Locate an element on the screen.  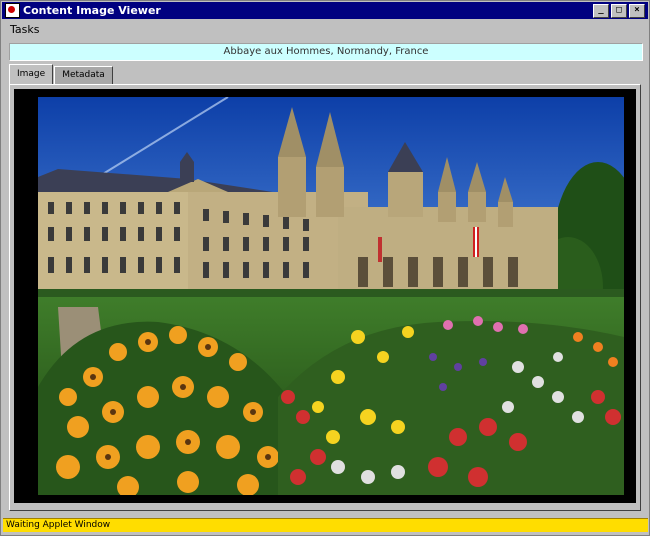
applet-warning-status: Waiting Applet Window is located at coordinates (325, 525).